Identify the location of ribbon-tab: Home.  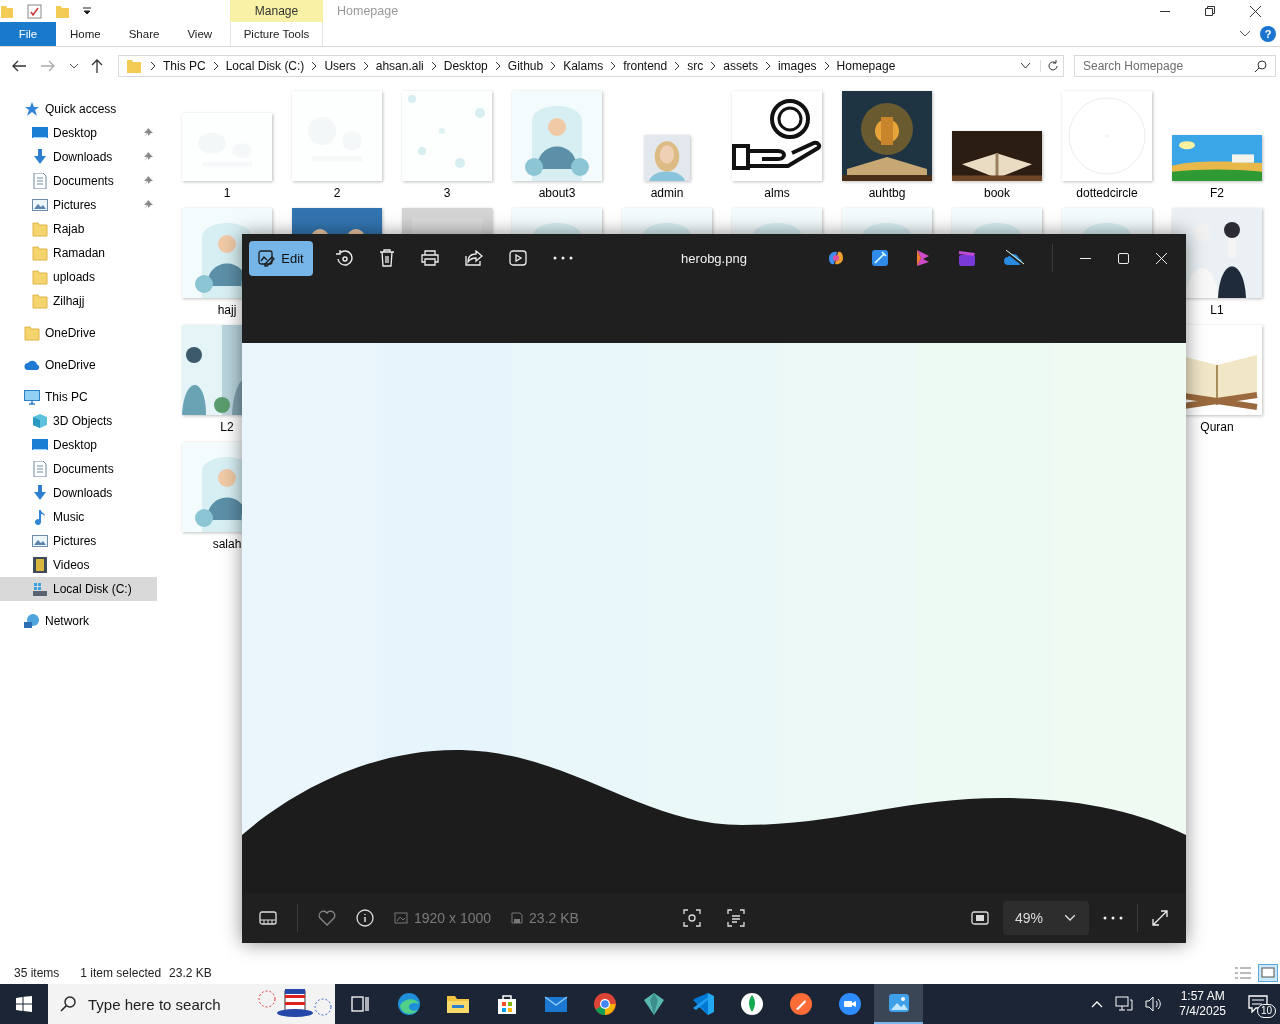
(85, 34).